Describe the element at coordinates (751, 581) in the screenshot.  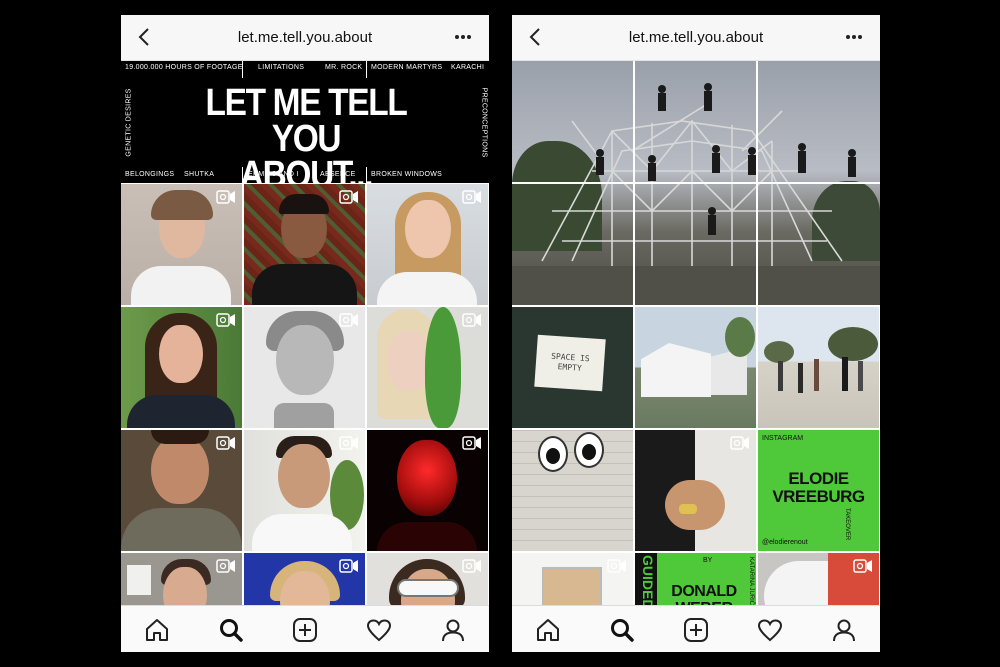
I see `tile-side-label: KATARINA JURIČ` at that location.